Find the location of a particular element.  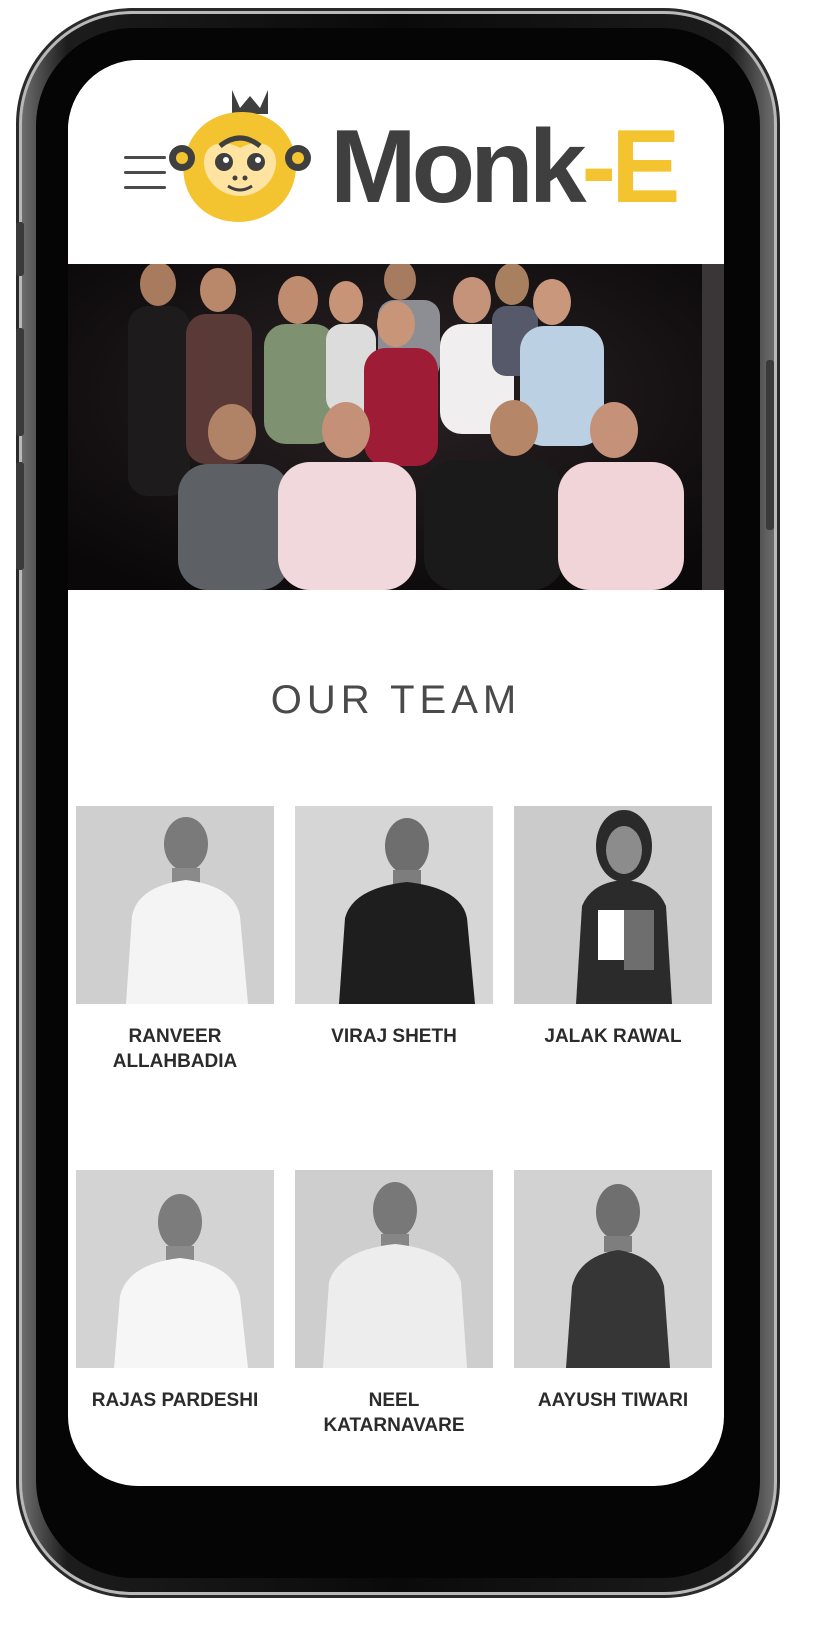

team-member-card: RAJAS PARDESHI is located at coordinates (175, 1291).